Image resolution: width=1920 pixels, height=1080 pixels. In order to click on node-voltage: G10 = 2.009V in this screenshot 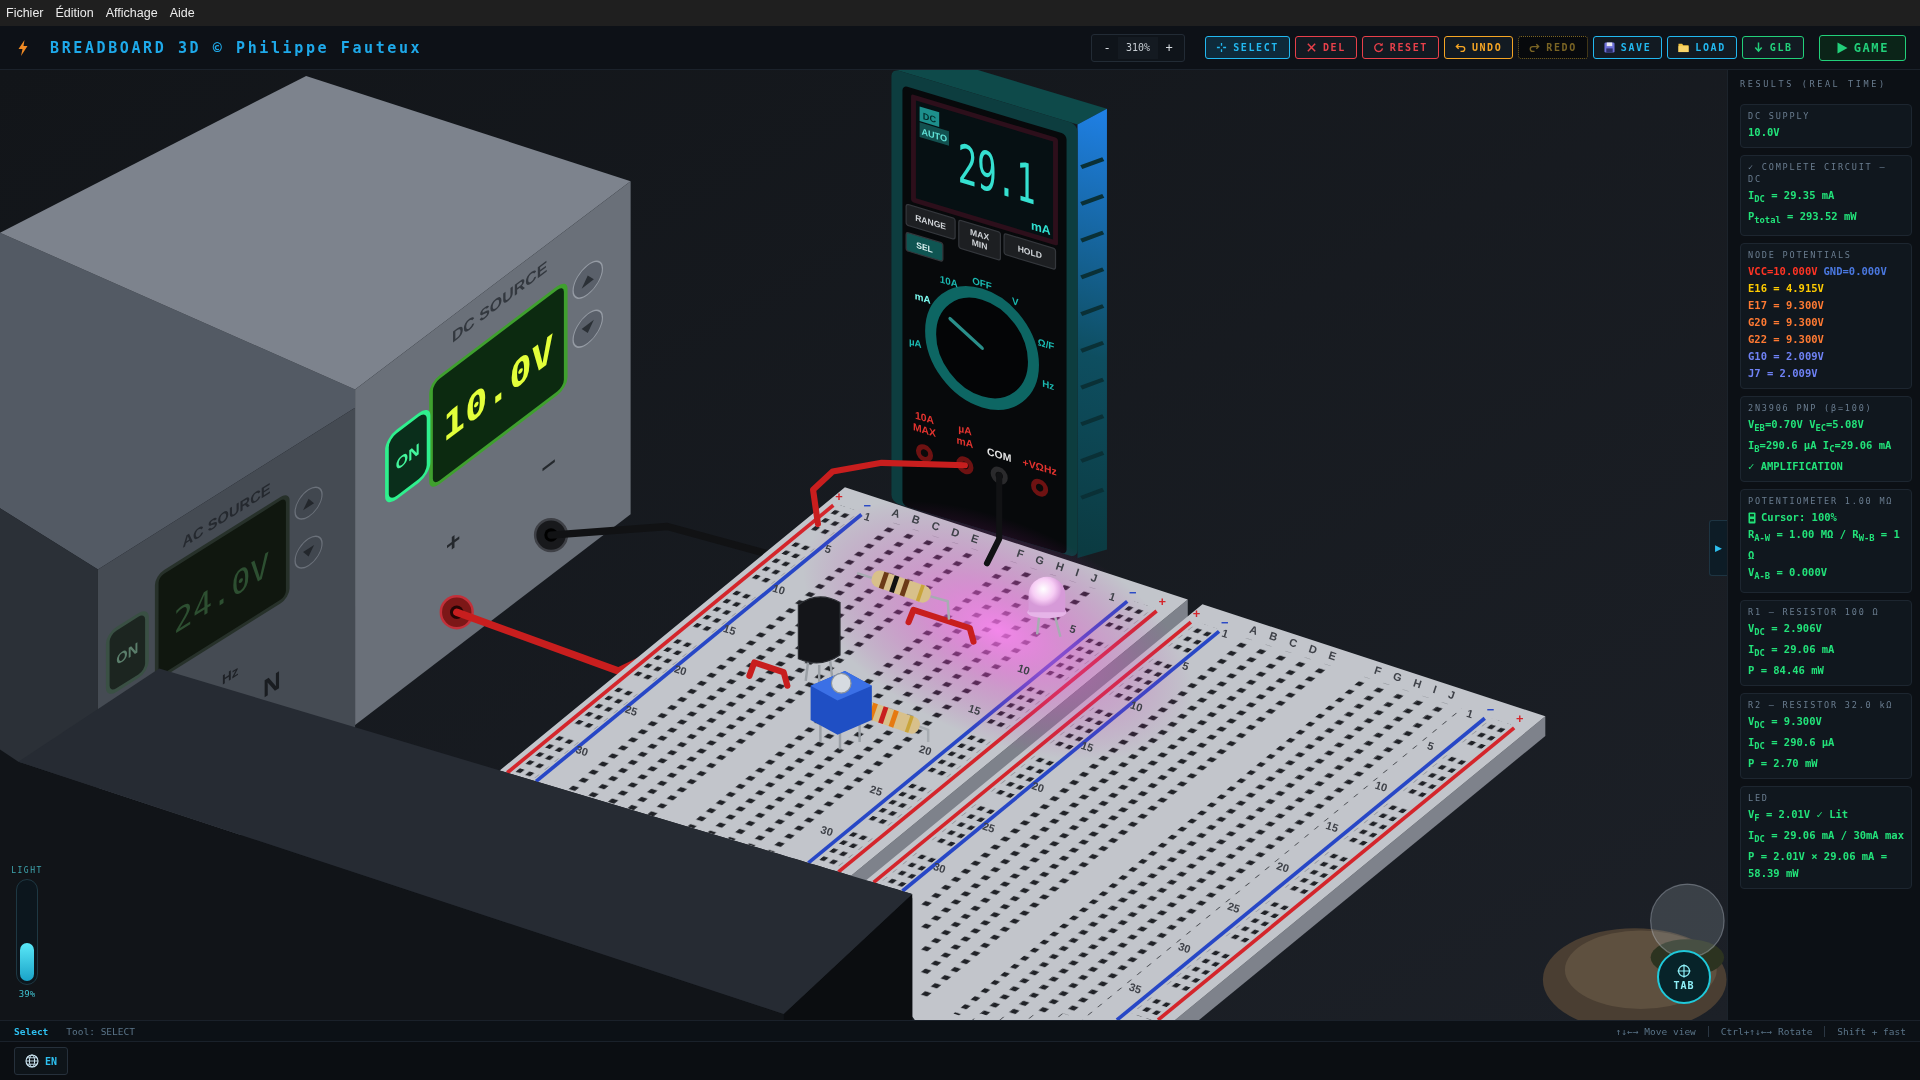, I will do `click(1786, 357)`.